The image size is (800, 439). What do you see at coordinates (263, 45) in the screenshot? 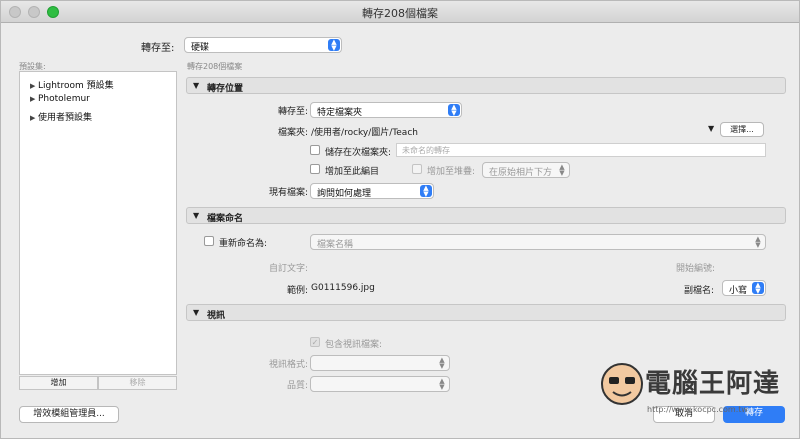
I see `destination-select: 硬碟 ▲ ▼` at bounding box center [263, 45].